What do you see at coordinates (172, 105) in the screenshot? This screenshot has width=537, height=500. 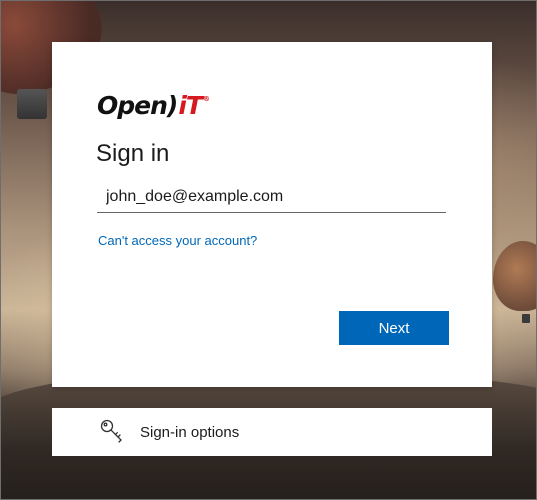 I see `logo-paren-text: )` at bounding box center [172, 105].